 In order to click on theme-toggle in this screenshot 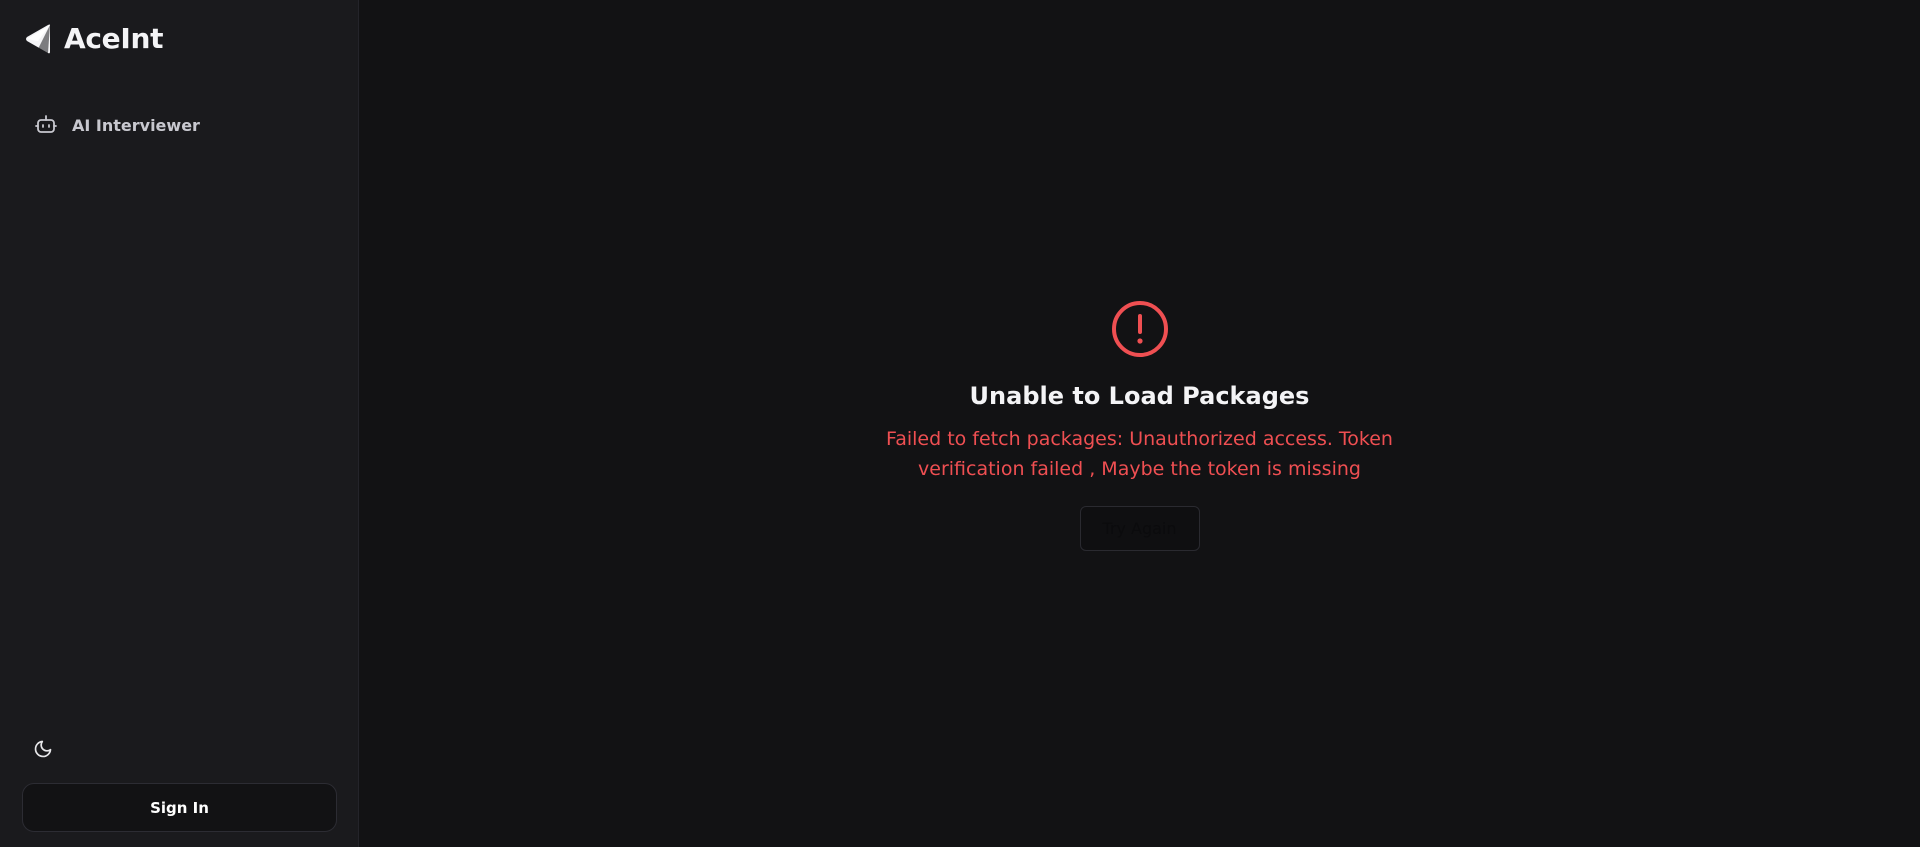, I will do `click(43, 751)`.